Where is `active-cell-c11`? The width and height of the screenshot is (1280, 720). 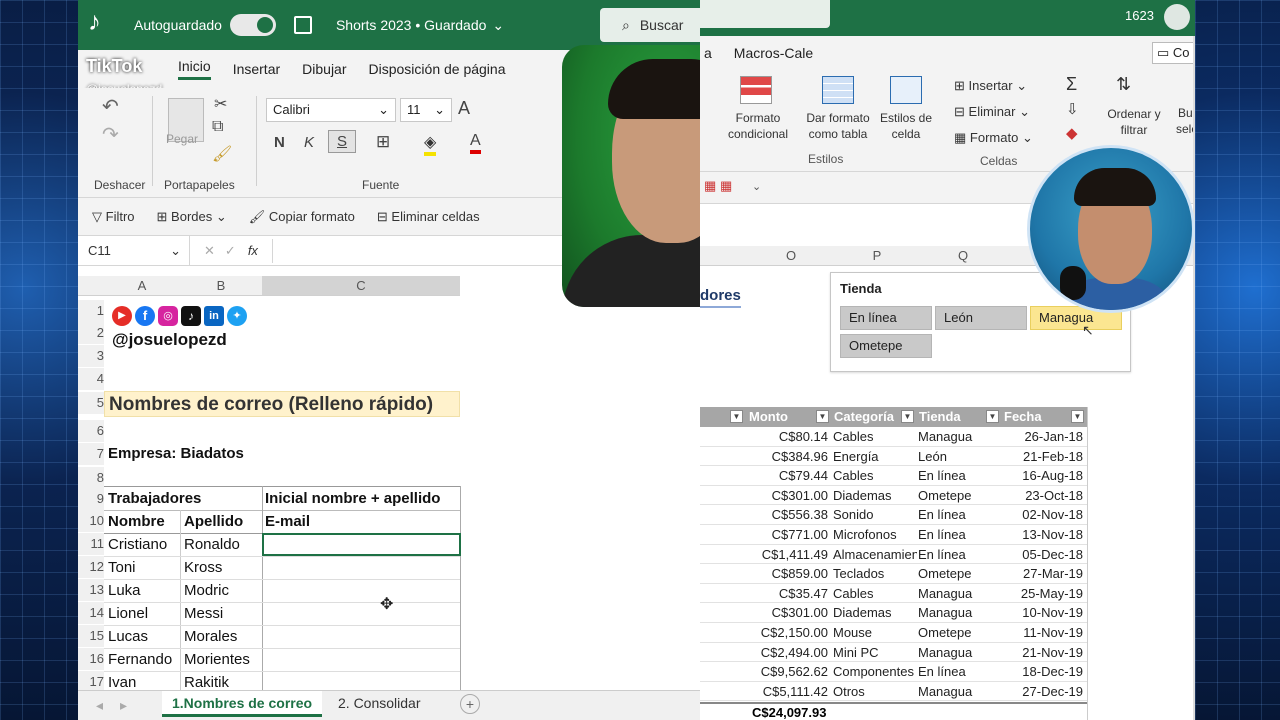
active-cell-c11 is located at coordinates (361, 544).